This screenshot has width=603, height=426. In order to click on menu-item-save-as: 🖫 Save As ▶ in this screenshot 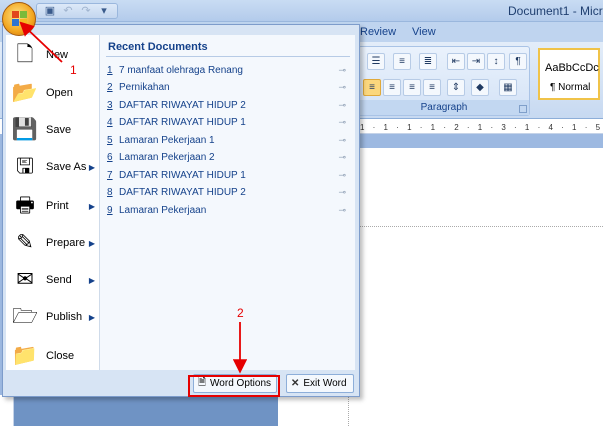, I will do `click(53, 167)`.